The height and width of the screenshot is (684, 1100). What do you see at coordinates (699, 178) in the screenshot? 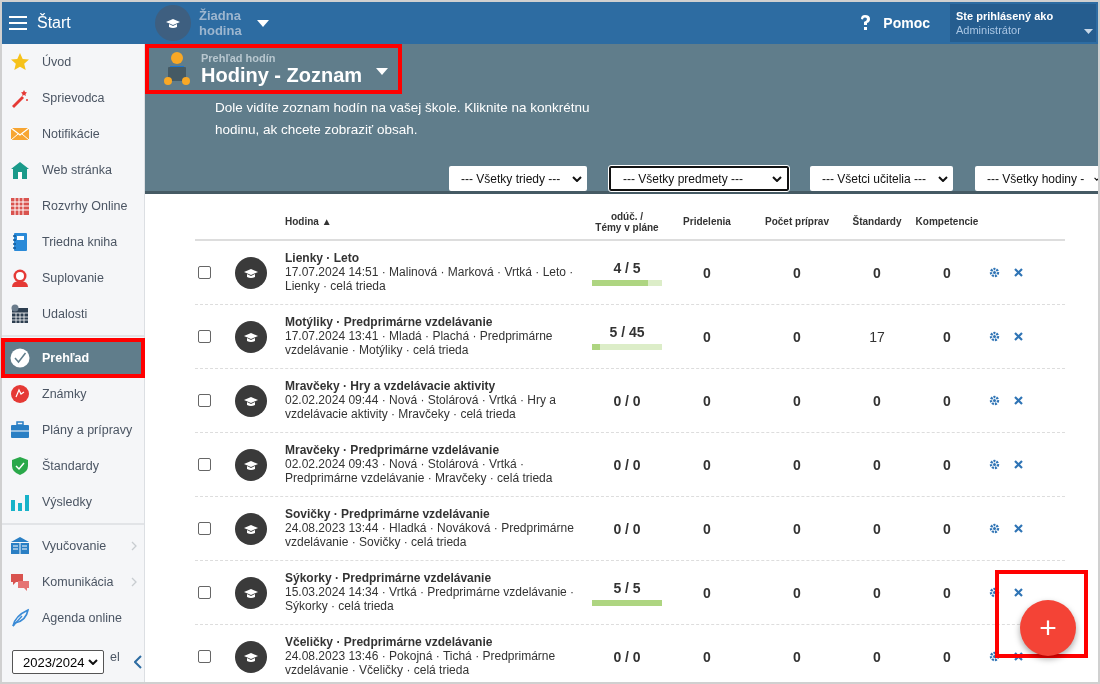
I see `filter-dropdown: --- Všetky predmety ---` at bounding box center [699, 178].